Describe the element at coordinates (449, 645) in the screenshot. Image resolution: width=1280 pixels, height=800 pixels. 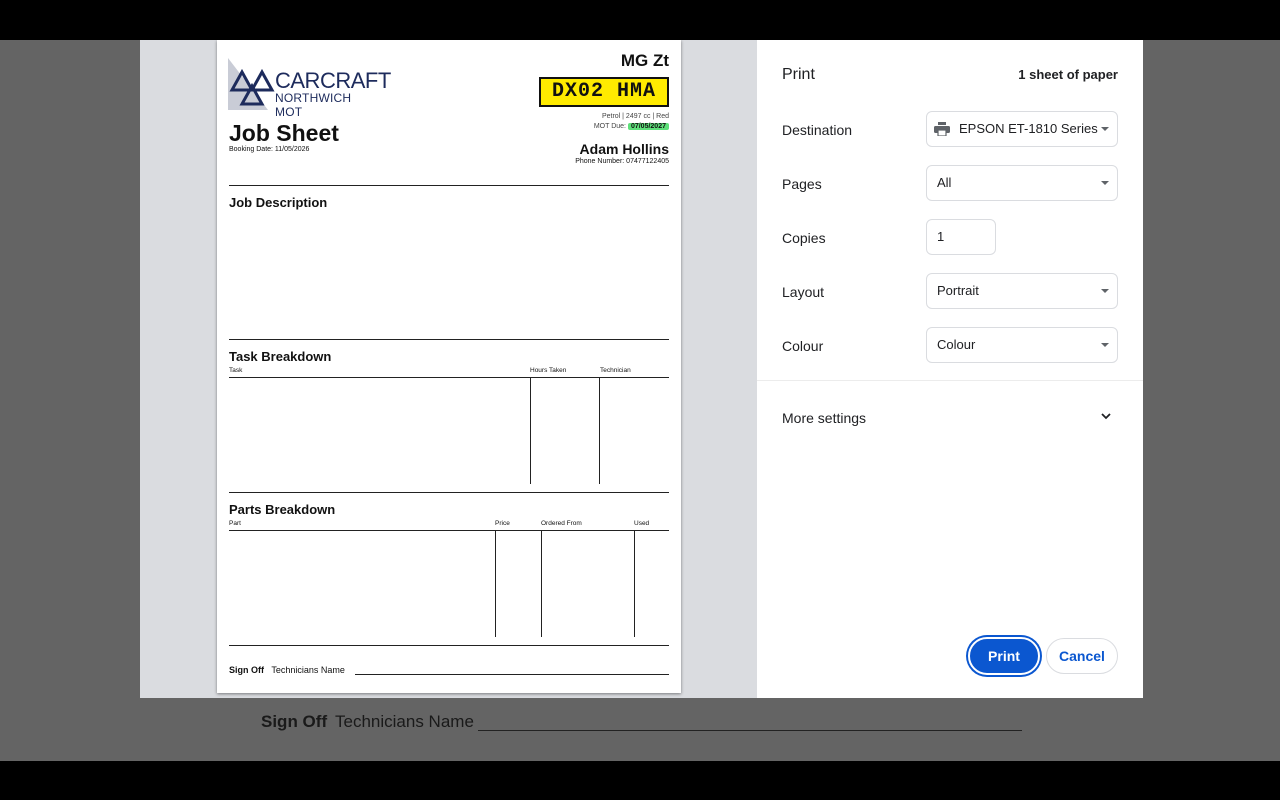
I see `parts-breakdown-divider` at that location.